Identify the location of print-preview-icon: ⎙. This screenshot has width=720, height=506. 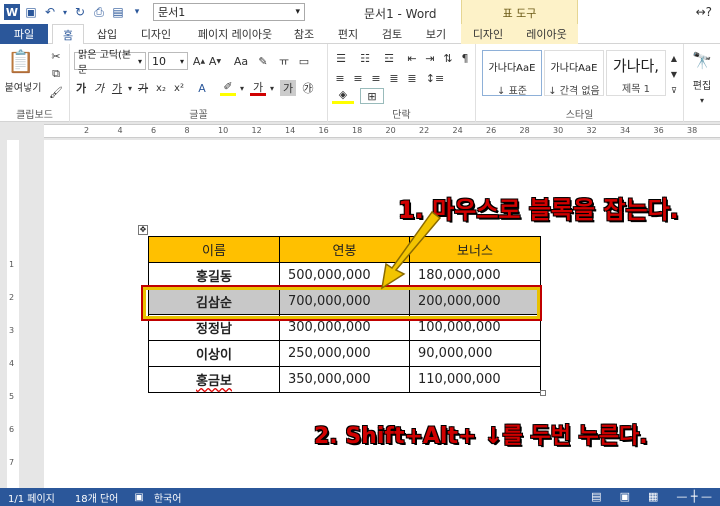
(99, 12).